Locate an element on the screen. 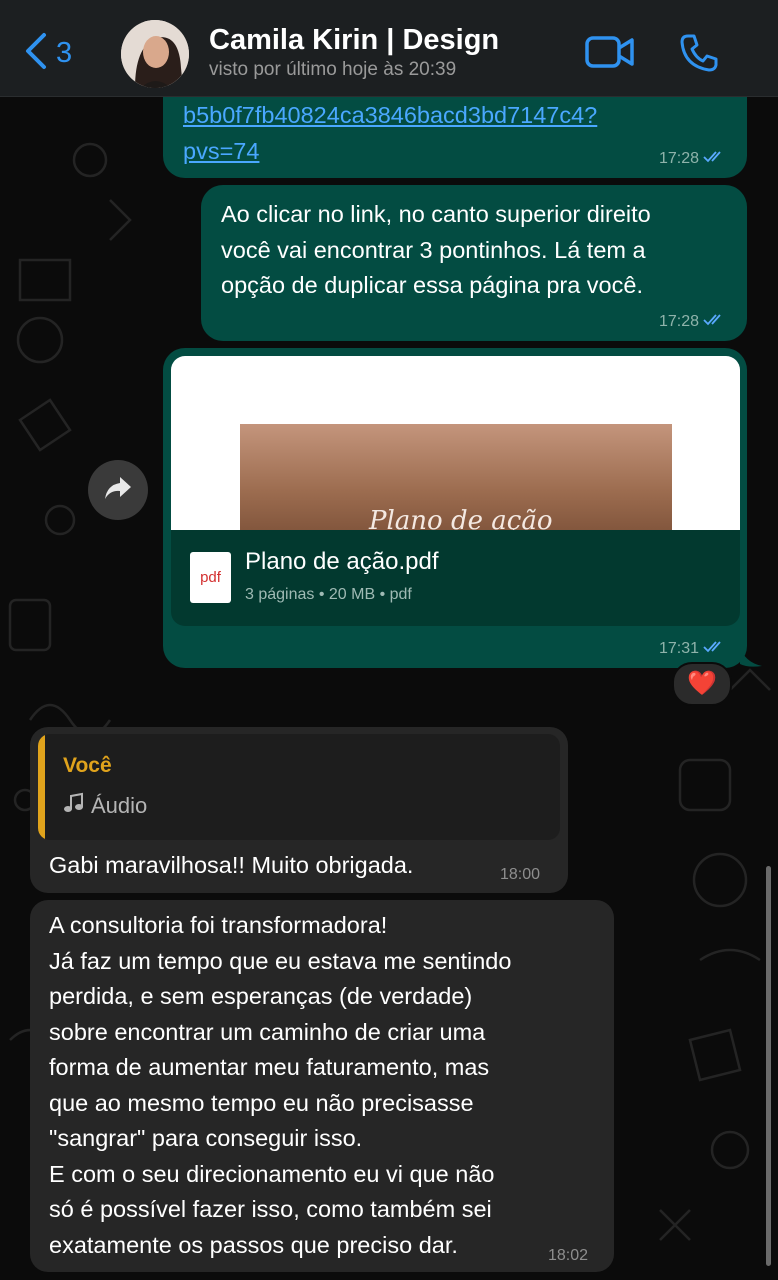  message-timestamp: 18:02 is located at coordinates (568, 1255).